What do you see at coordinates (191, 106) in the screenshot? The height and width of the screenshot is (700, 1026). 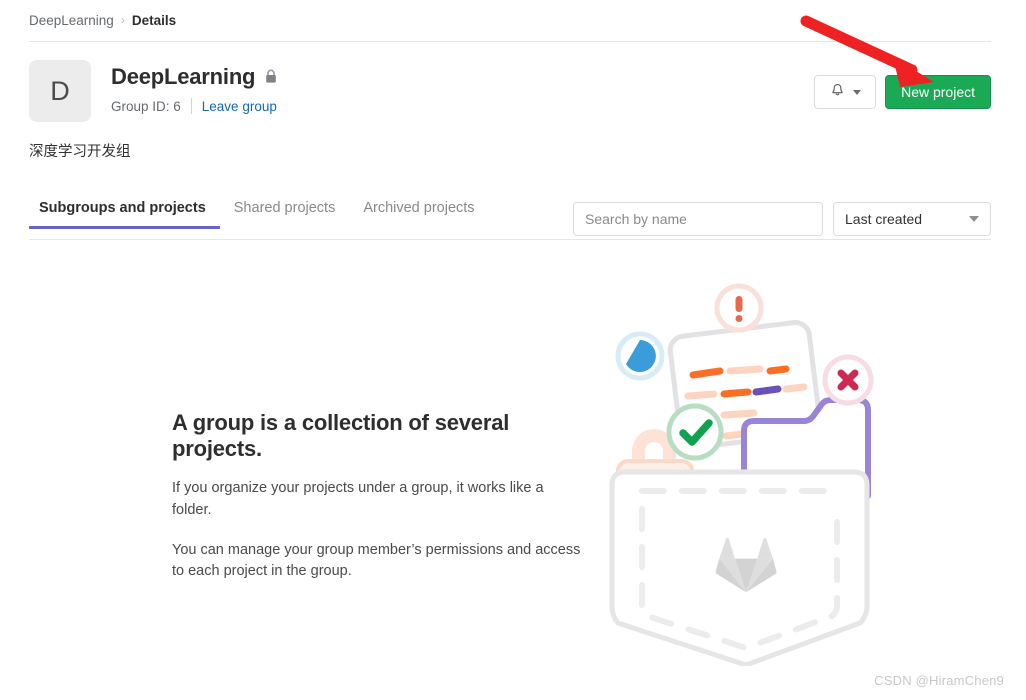 I see `subtitle-divider` at bounding box center [191, 106].